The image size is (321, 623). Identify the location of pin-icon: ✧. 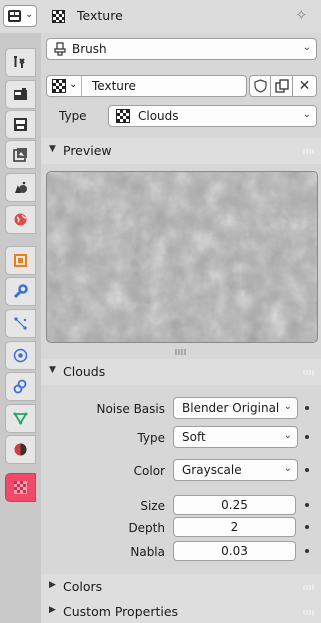
(301, 15).